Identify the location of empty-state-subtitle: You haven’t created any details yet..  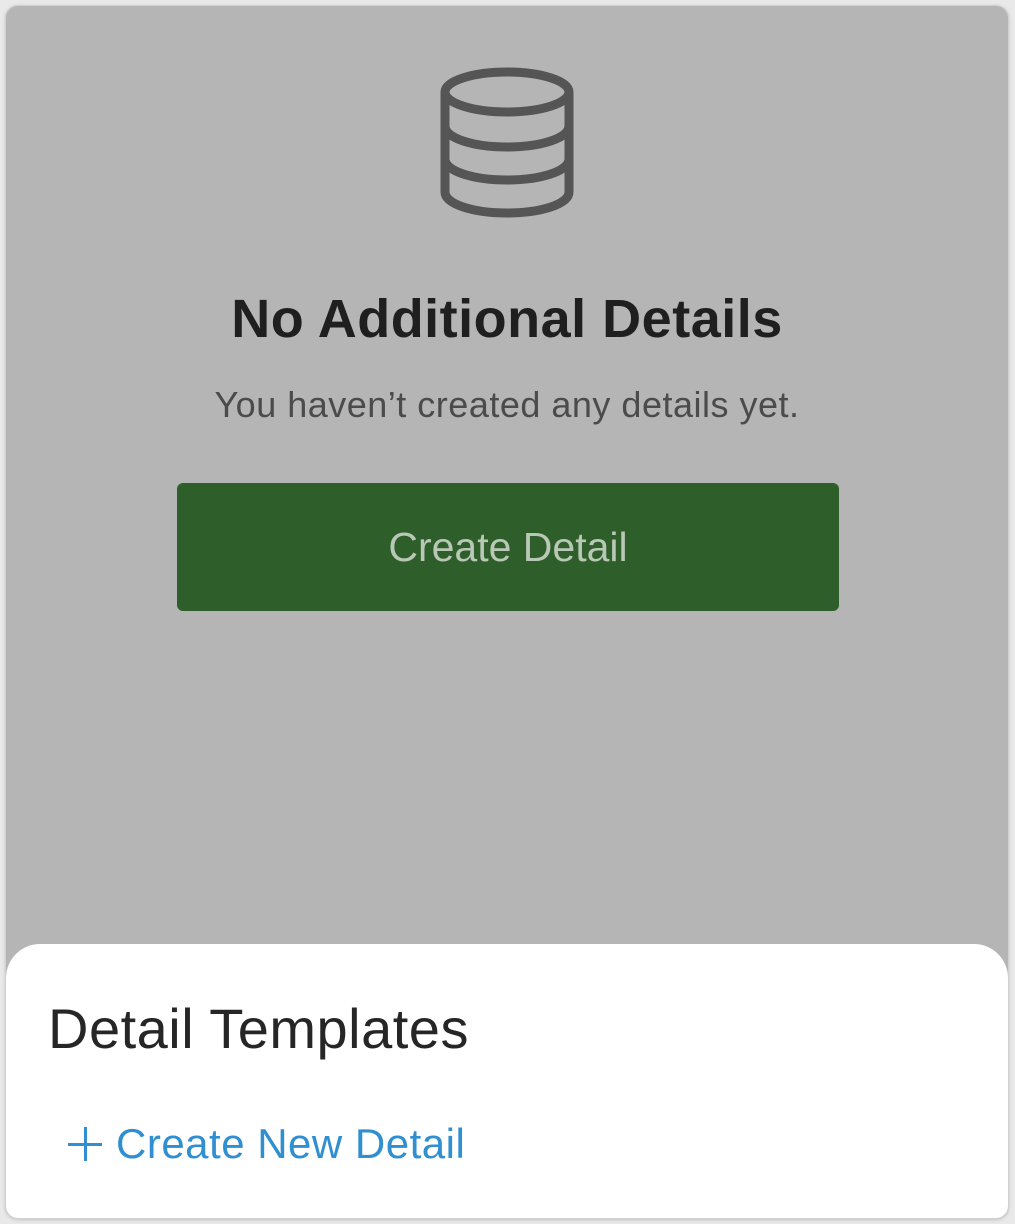
(507, 404).